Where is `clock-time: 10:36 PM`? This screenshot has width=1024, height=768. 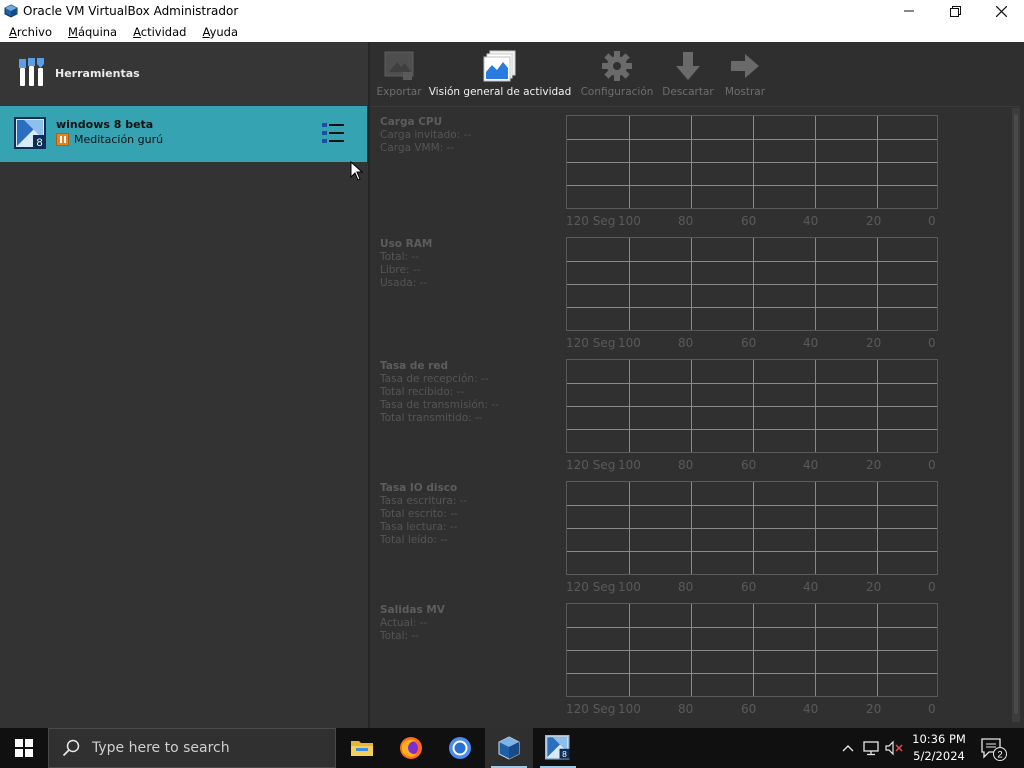 clock-time: 10:36 PM is located at coordinates (939, 739).